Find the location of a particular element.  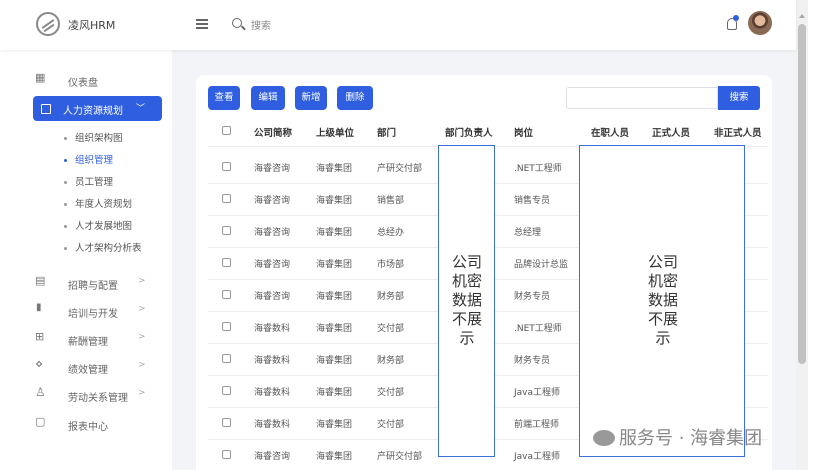

sidebar-sub-annual-plan: 年度人资规划 is located at coordinates (98, 203).